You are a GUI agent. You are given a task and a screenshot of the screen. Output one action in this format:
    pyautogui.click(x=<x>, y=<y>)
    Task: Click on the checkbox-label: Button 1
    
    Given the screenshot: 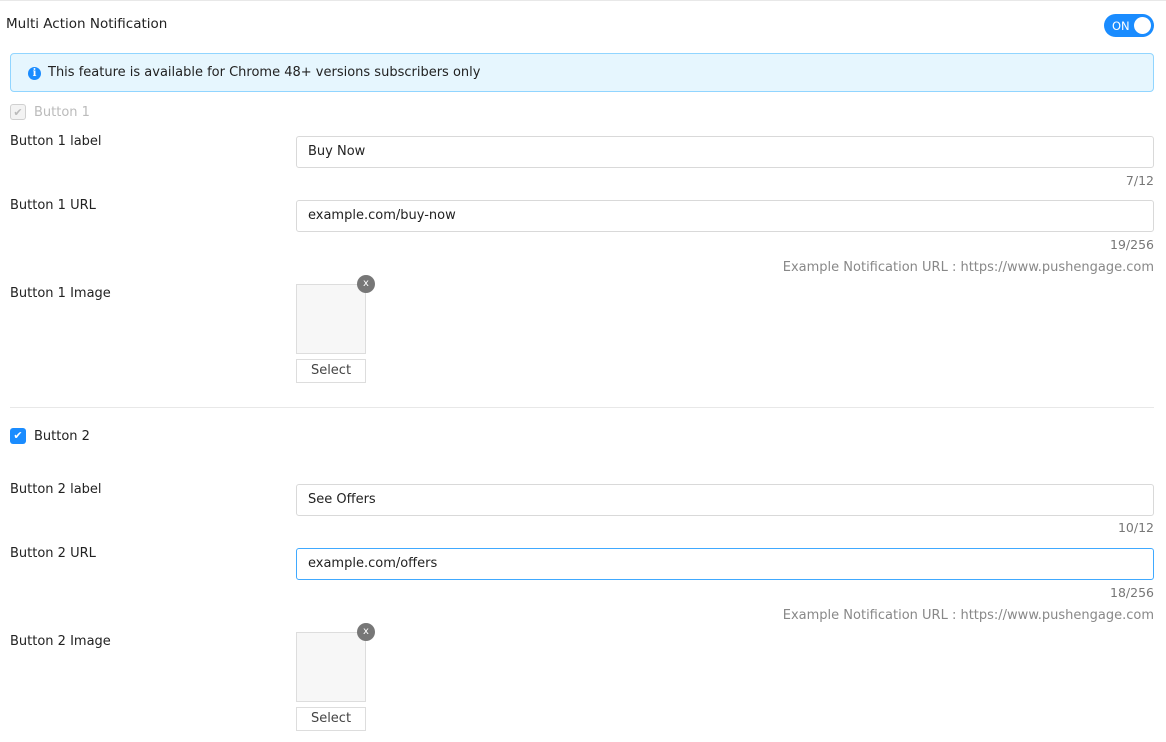 What is the action you would take?
    pyautogui.click(x=62, y=112)
    